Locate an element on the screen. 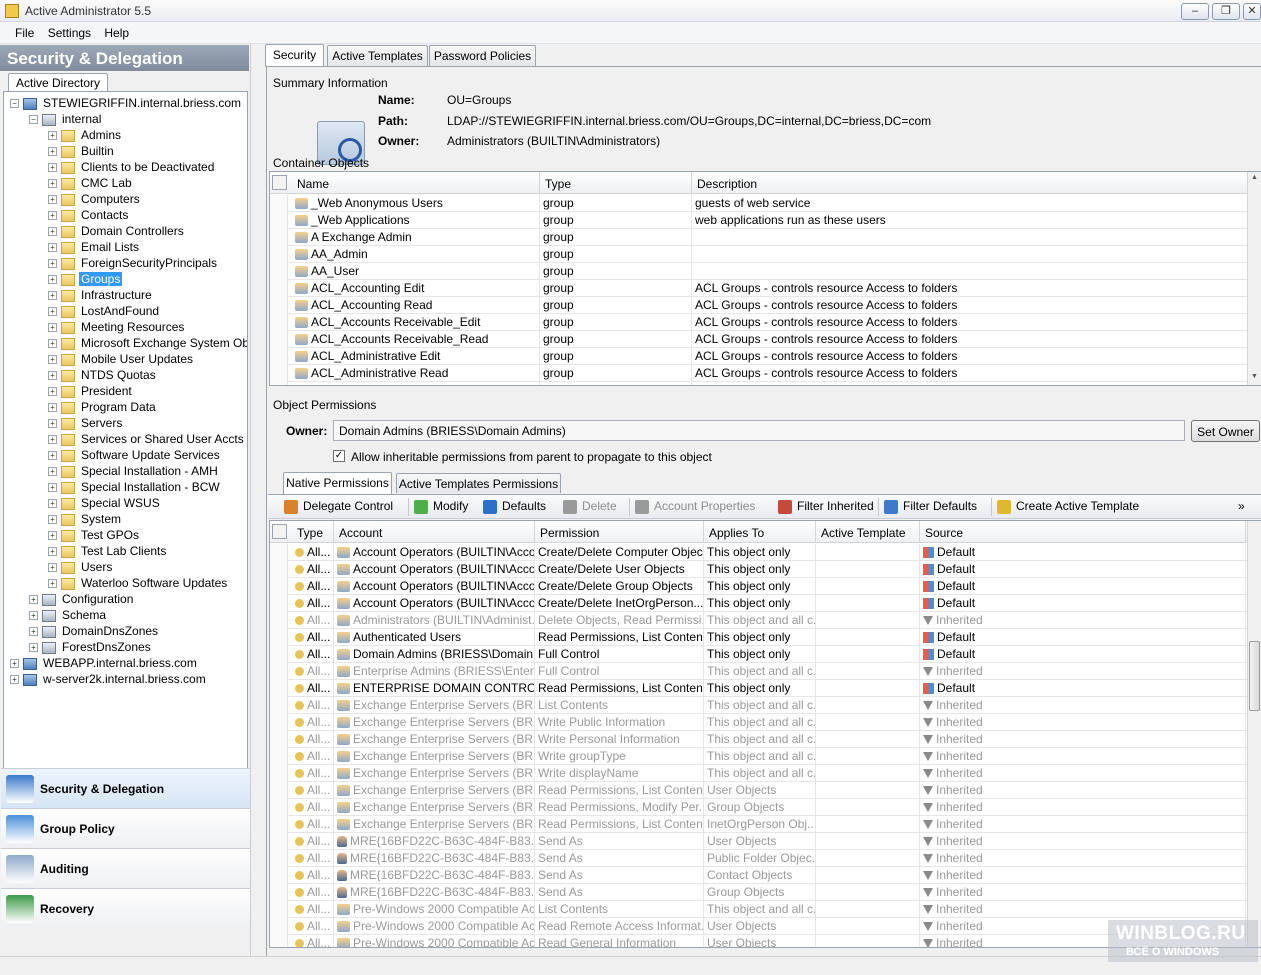 This screenshot has width=1261, height=975. tree-item: + w-server2k.internal.briess.com is located at coordinates (109, 679).